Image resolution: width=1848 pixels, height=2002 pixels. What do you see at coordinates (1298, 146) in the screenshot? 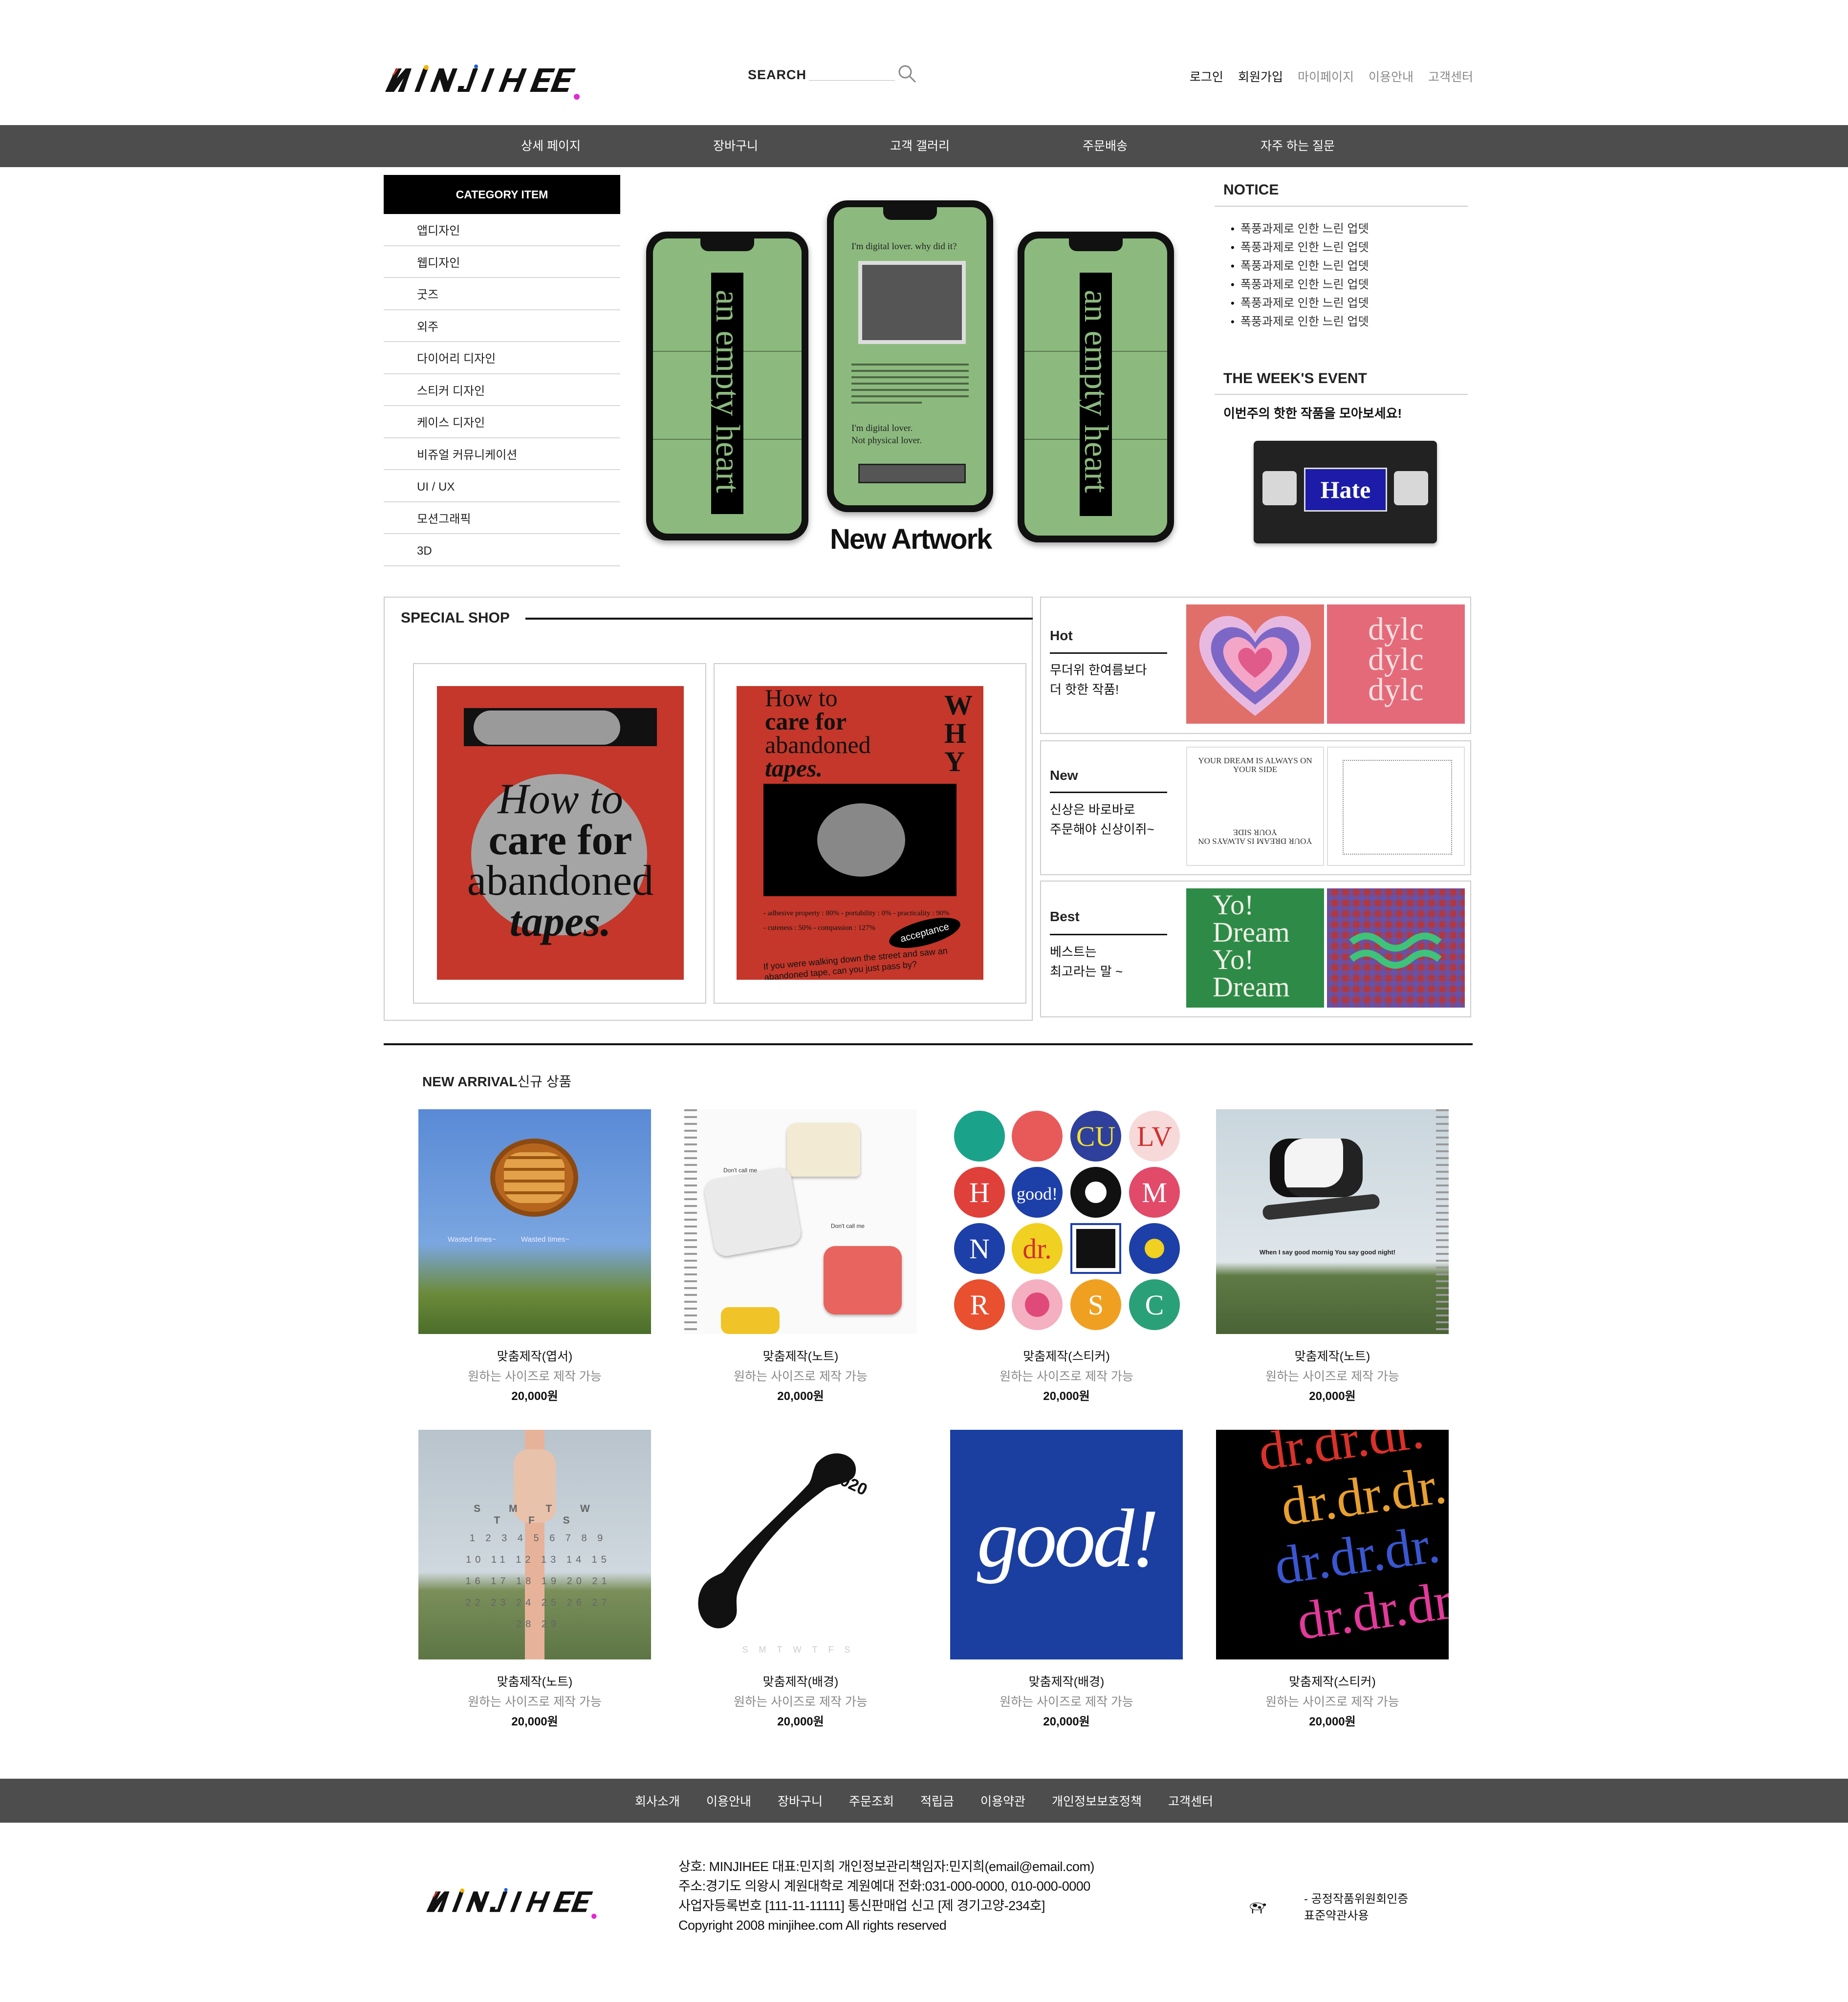
I see `nav-item-faq: 자주 하는 질문` at bounding box center [1298, 146].